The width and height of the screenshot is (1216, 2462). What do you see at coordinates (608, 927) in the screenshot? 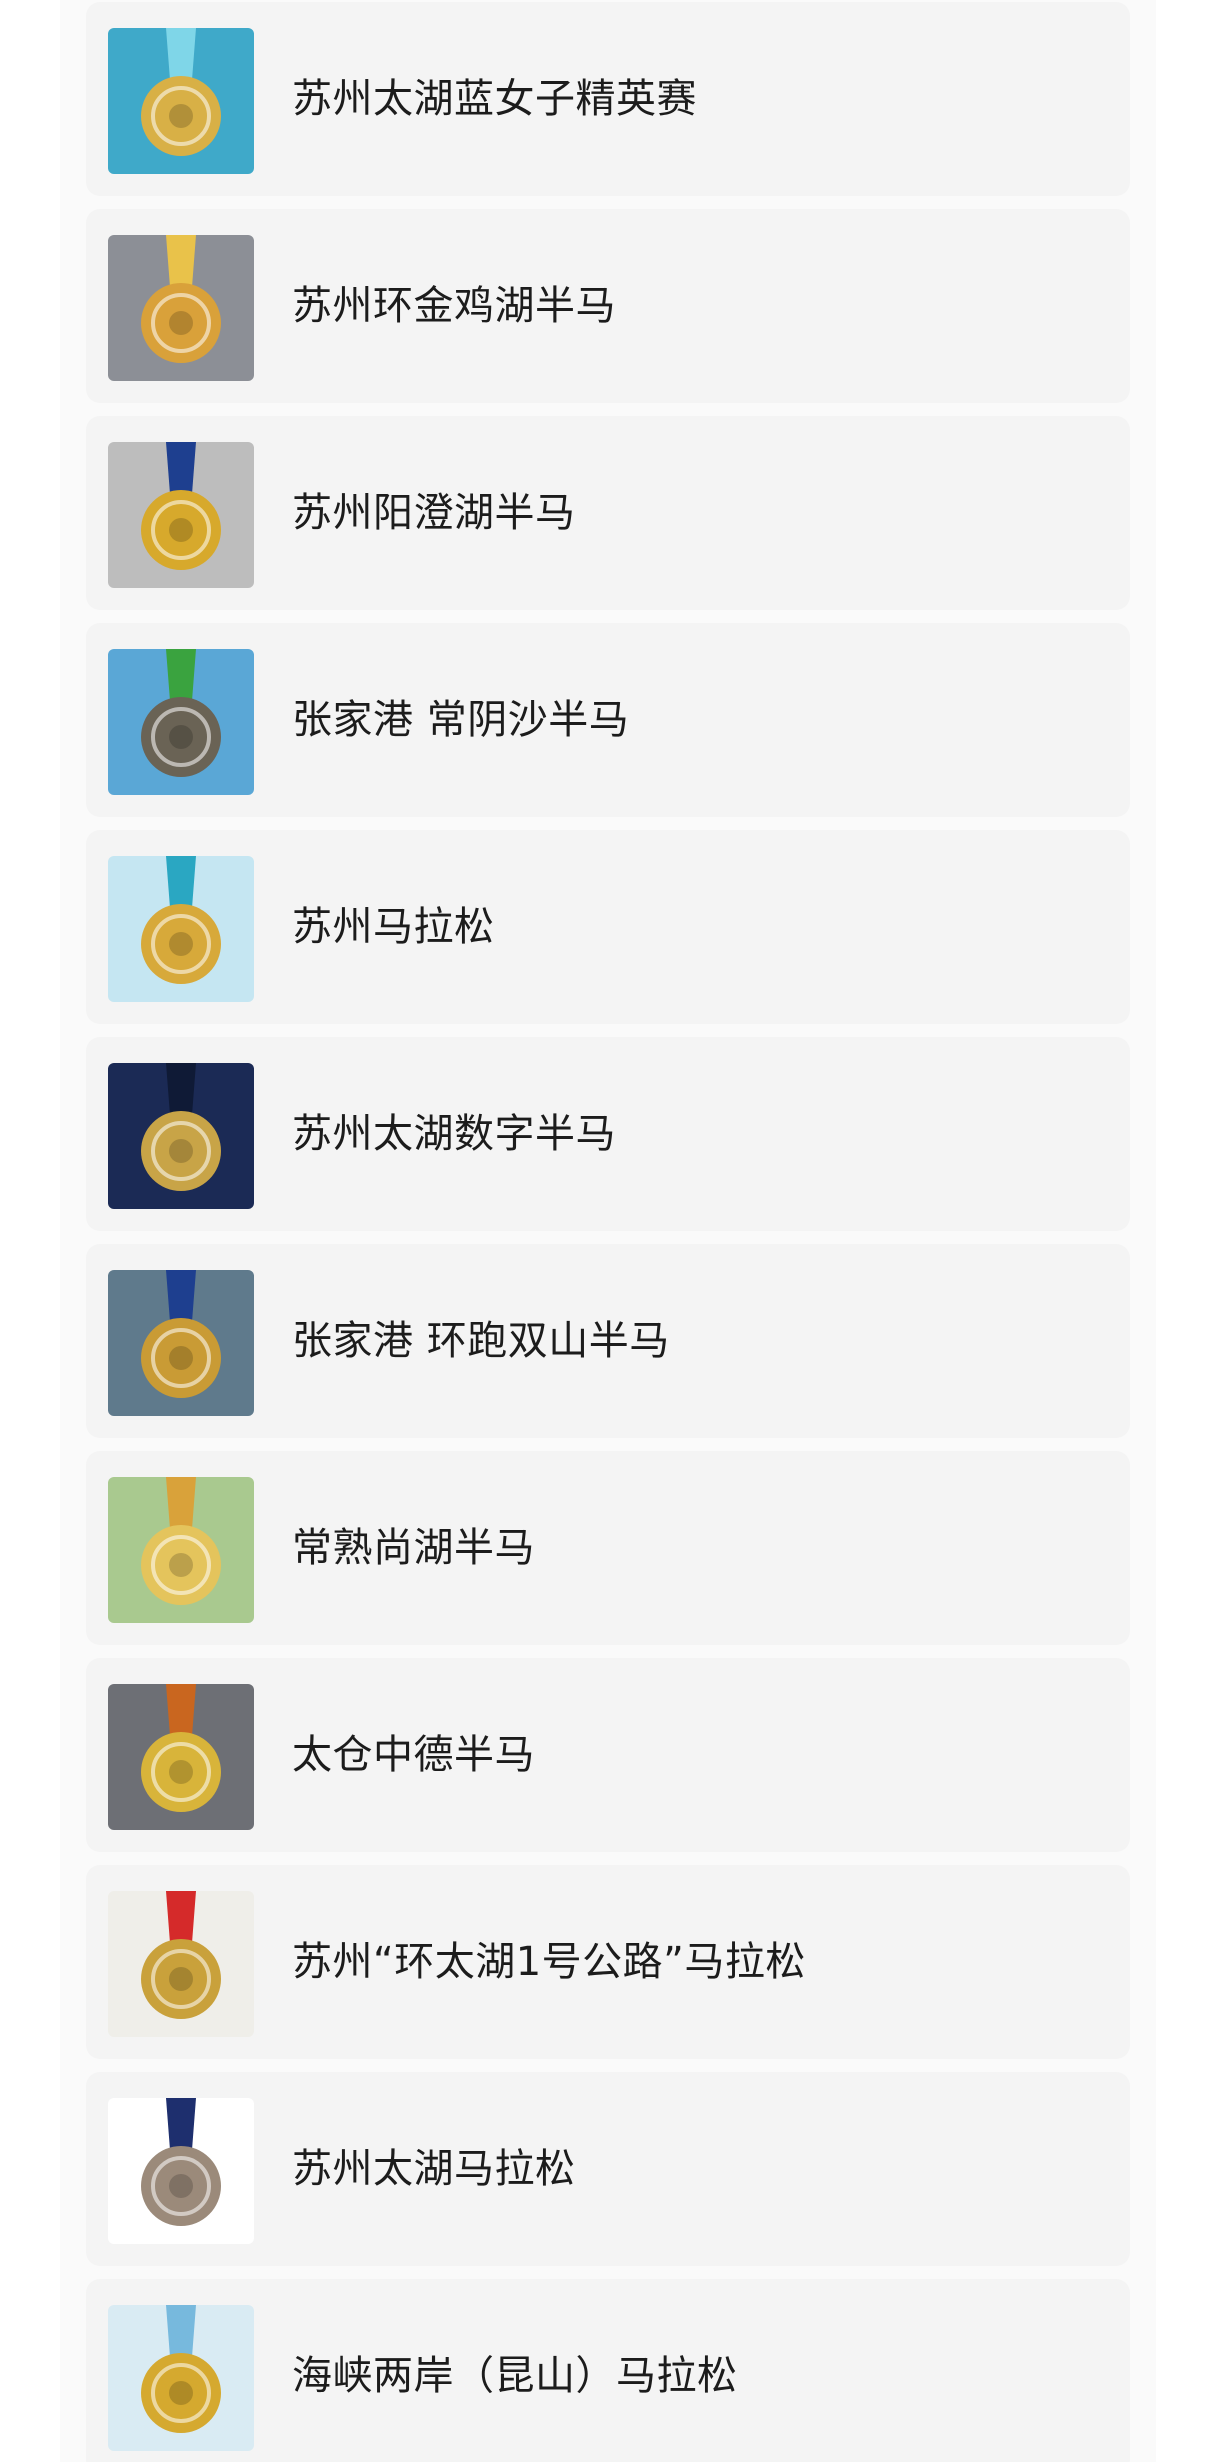
I see `race-list-item: 苏州马拉松` at bounding box center [608, 927].